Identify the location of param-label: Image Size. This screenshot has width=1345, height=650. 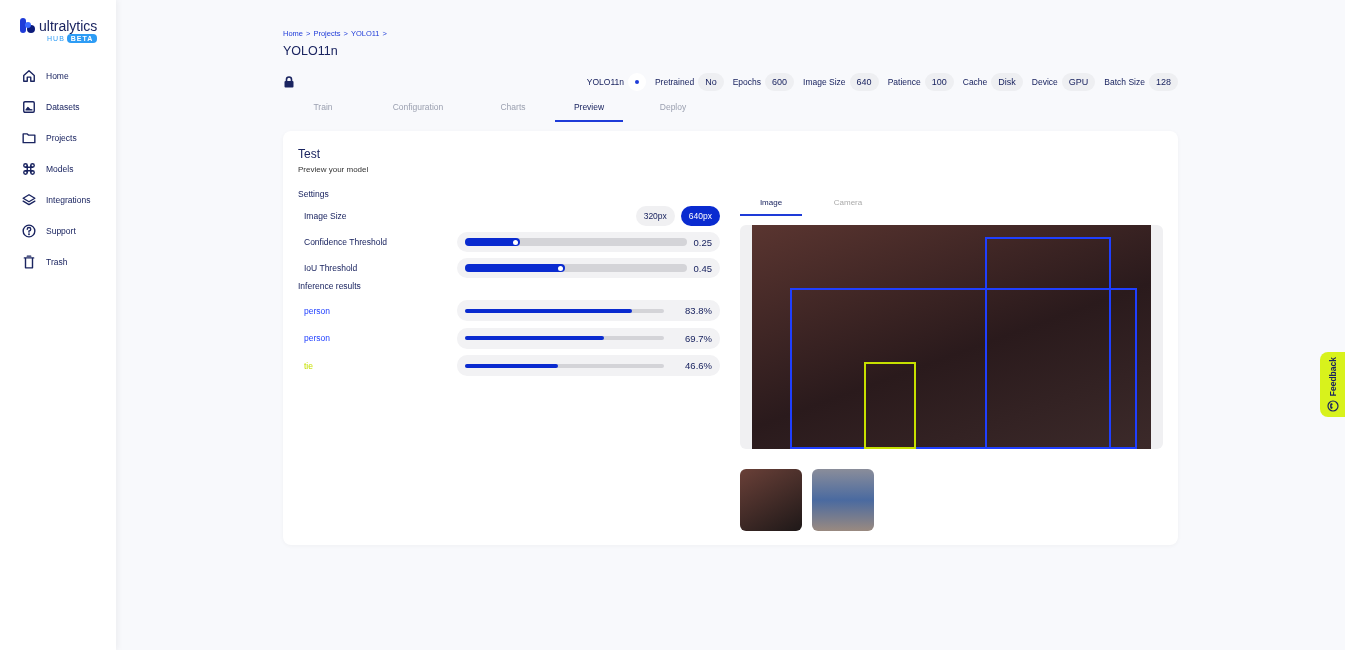
(824, 82).